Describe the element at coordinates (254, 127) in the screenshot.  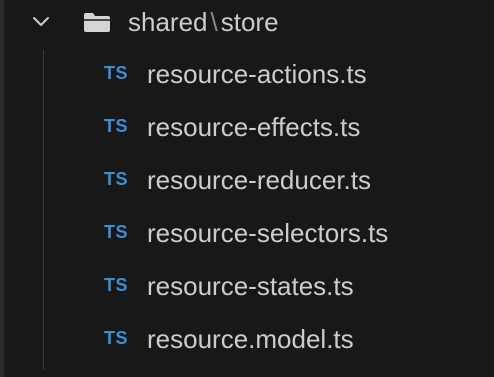
I see `file-name: resource-effects.ts` at that location.